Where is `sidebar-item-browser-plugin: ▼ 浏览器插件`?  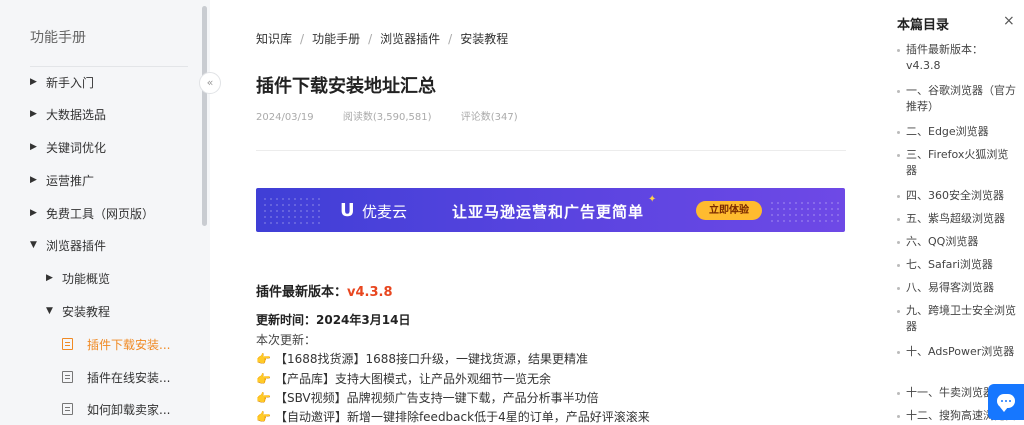 sidebar-item-browser-plugin: ▼ 浏览器插件 is located at coordinates (68, 245).